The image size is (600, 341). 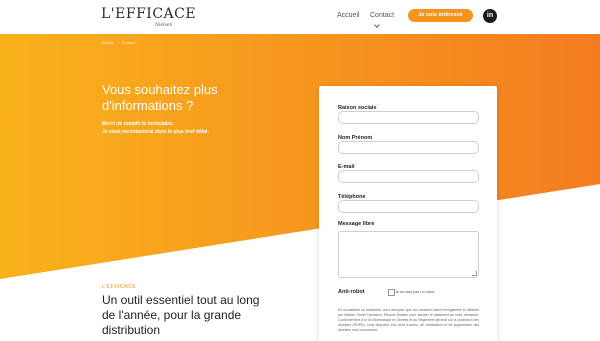 I want to click on message-textarea, so click(x=408, y=254).